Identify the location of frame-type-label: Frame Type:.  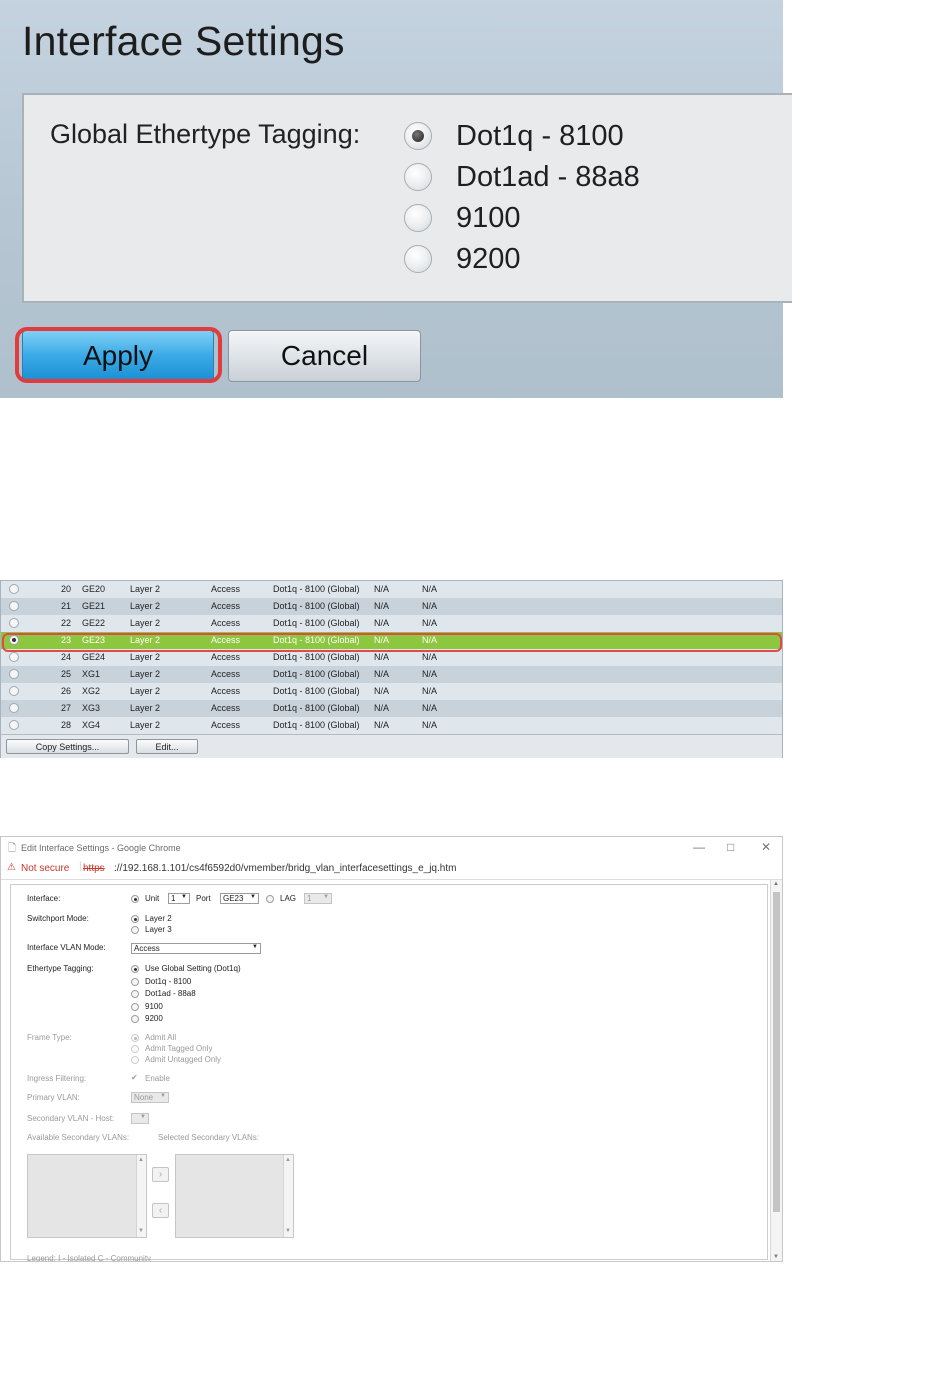
(49, 1037).